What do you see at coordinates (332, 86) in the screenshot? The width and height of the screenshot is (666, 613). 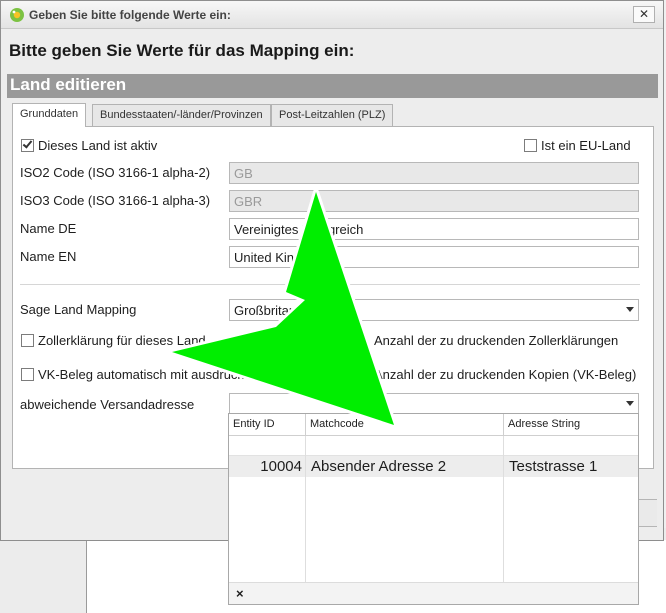 I see `section-title: Land editieren` at bounding box center [332, 86].